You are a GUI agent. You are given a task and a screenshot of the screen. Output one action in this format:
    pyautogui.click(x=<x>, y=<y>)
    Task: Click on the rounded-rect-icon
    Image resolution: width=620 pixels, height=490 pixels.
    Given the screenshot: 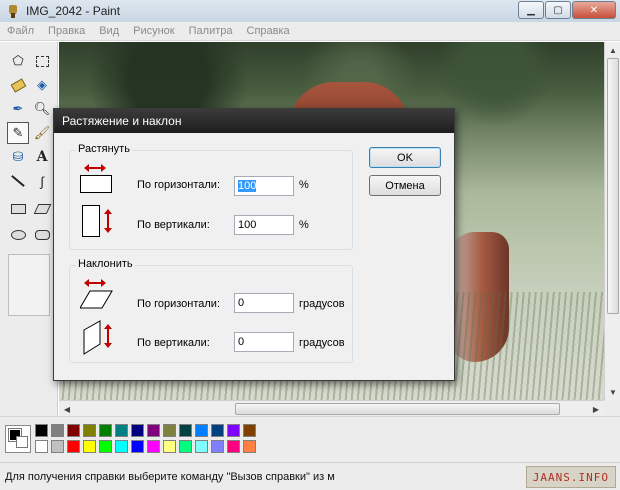 What is the action you would take?
    pyautogui.click(x=42, y=235)
    